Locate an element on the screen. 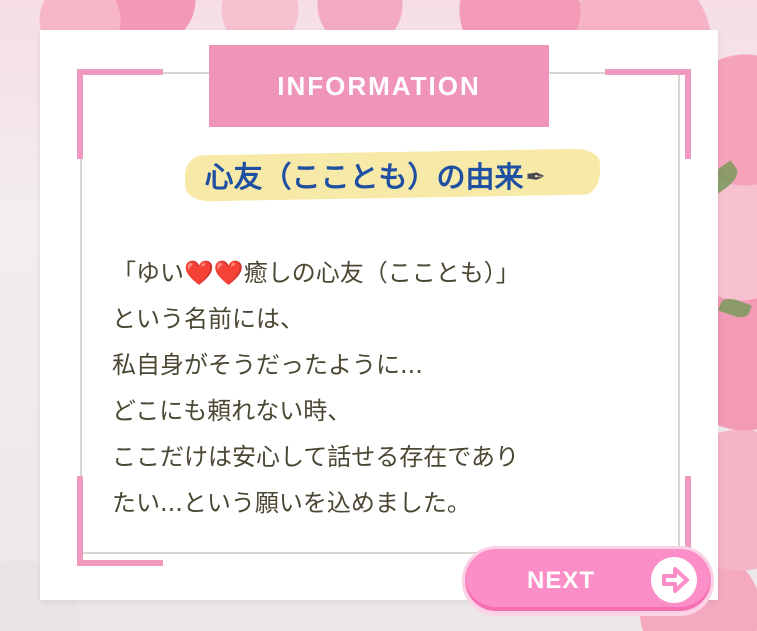  page-title: 心友（こことも）の由来✒ is located at coordinates (375, 175).